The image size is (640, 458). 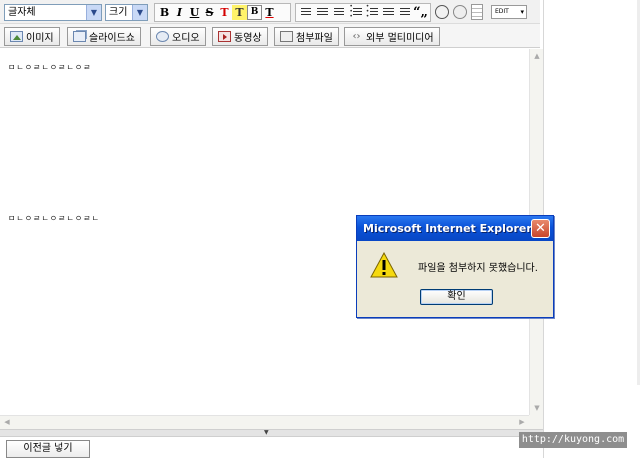 What do you see at coordinates (573, 440) in the screenshot?
I see `watermark: http://kuyong.com` at bounding box center [573, 440].